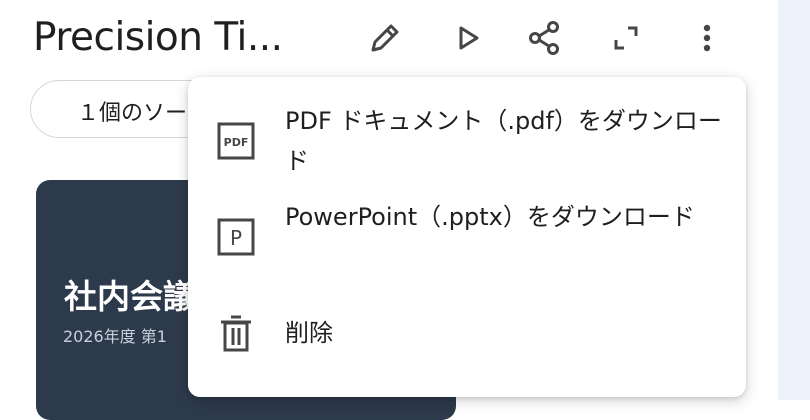 This screenshot has height=420, width=810. What do you see at coordinates (490, 217) in the screenshot?
I see `menu-item-label: PowerPoint（.pptx）をダウンロード` at bounding box center [490, 217].